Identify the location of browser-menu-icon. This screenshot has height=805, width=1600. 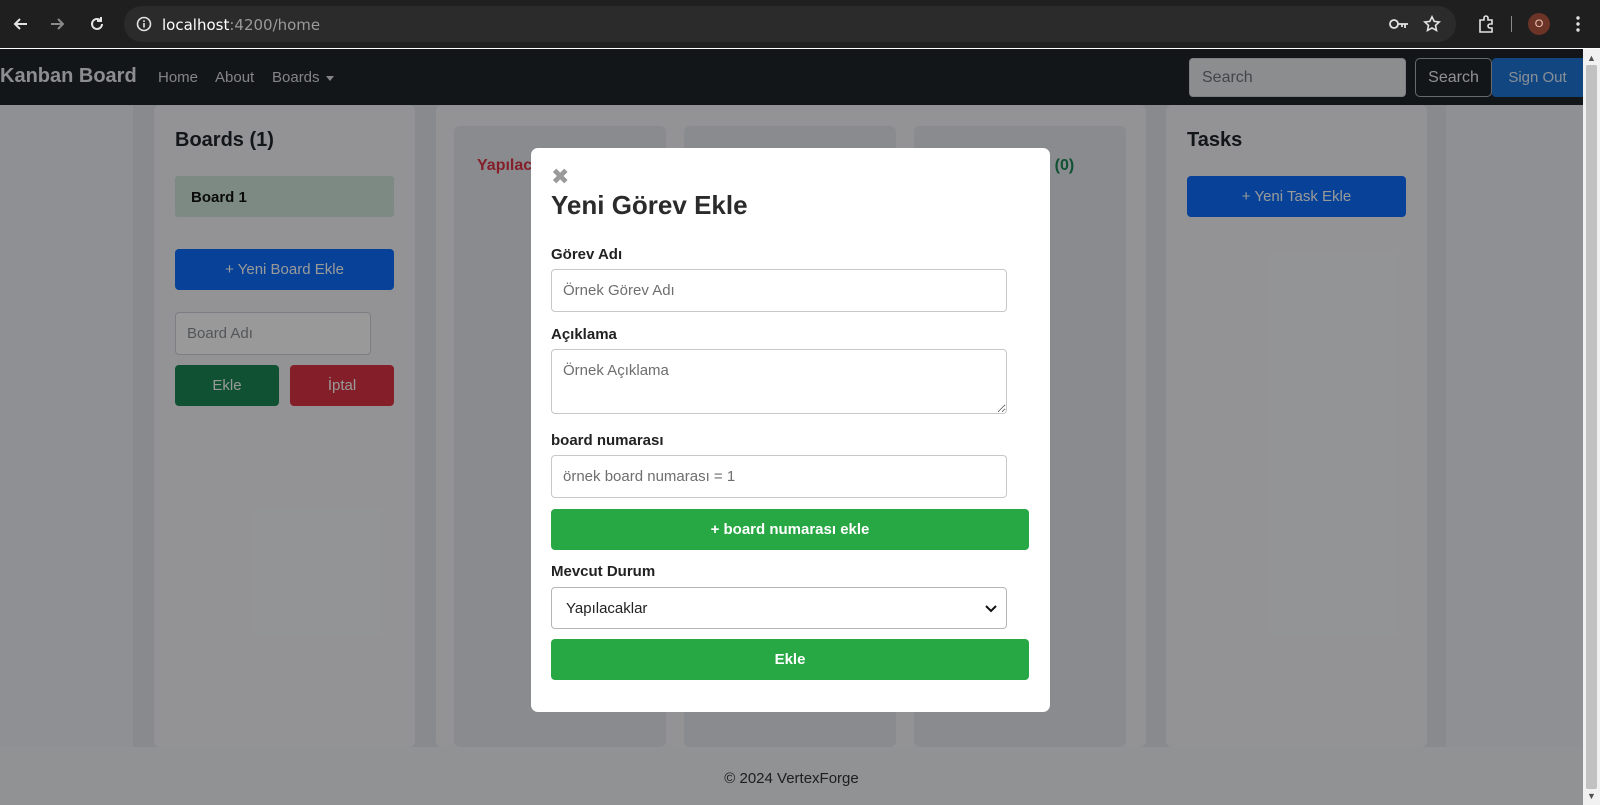
(1578, 24).